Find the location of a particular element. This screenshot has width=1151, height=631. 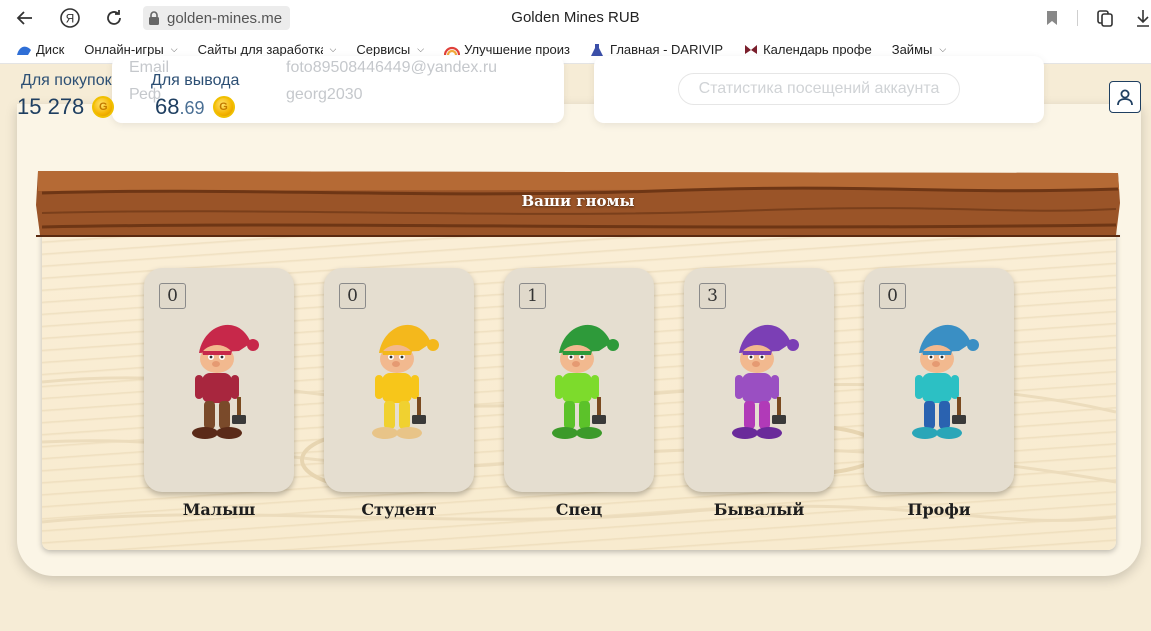

withdraw-balance: 68.69 G is located at coordinates (195, 107).